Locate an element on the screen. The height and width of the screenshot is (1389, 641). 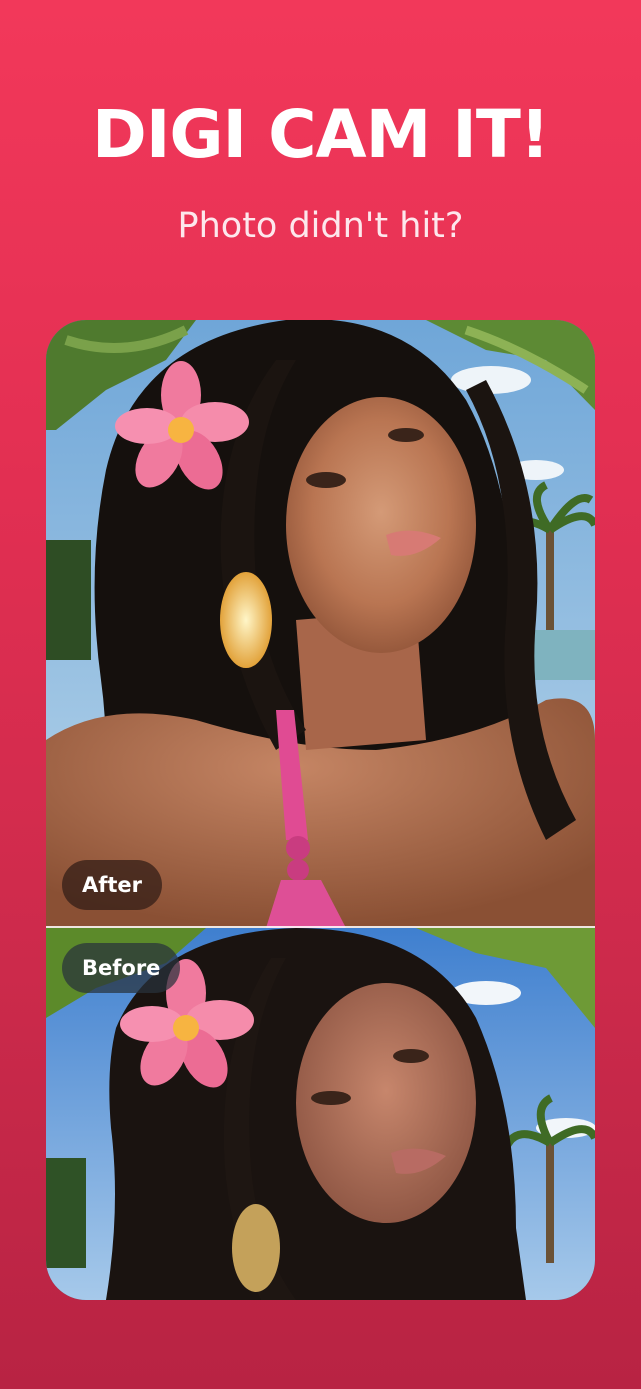
headline-title: DIGI CAM IT! is located at coordinates (321, 134).